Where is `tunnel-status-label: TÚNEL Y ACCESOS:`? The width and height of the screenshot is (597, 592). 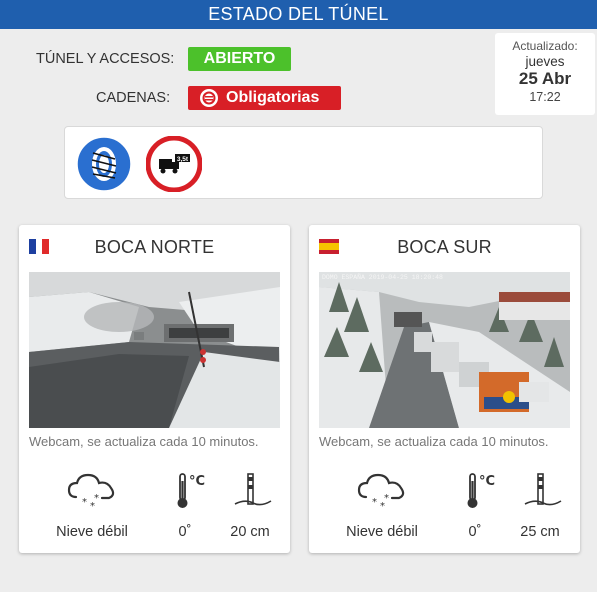 tunnel-status-label: TÚNEL Y ACCESOS: is located at coordinates (105, 59).